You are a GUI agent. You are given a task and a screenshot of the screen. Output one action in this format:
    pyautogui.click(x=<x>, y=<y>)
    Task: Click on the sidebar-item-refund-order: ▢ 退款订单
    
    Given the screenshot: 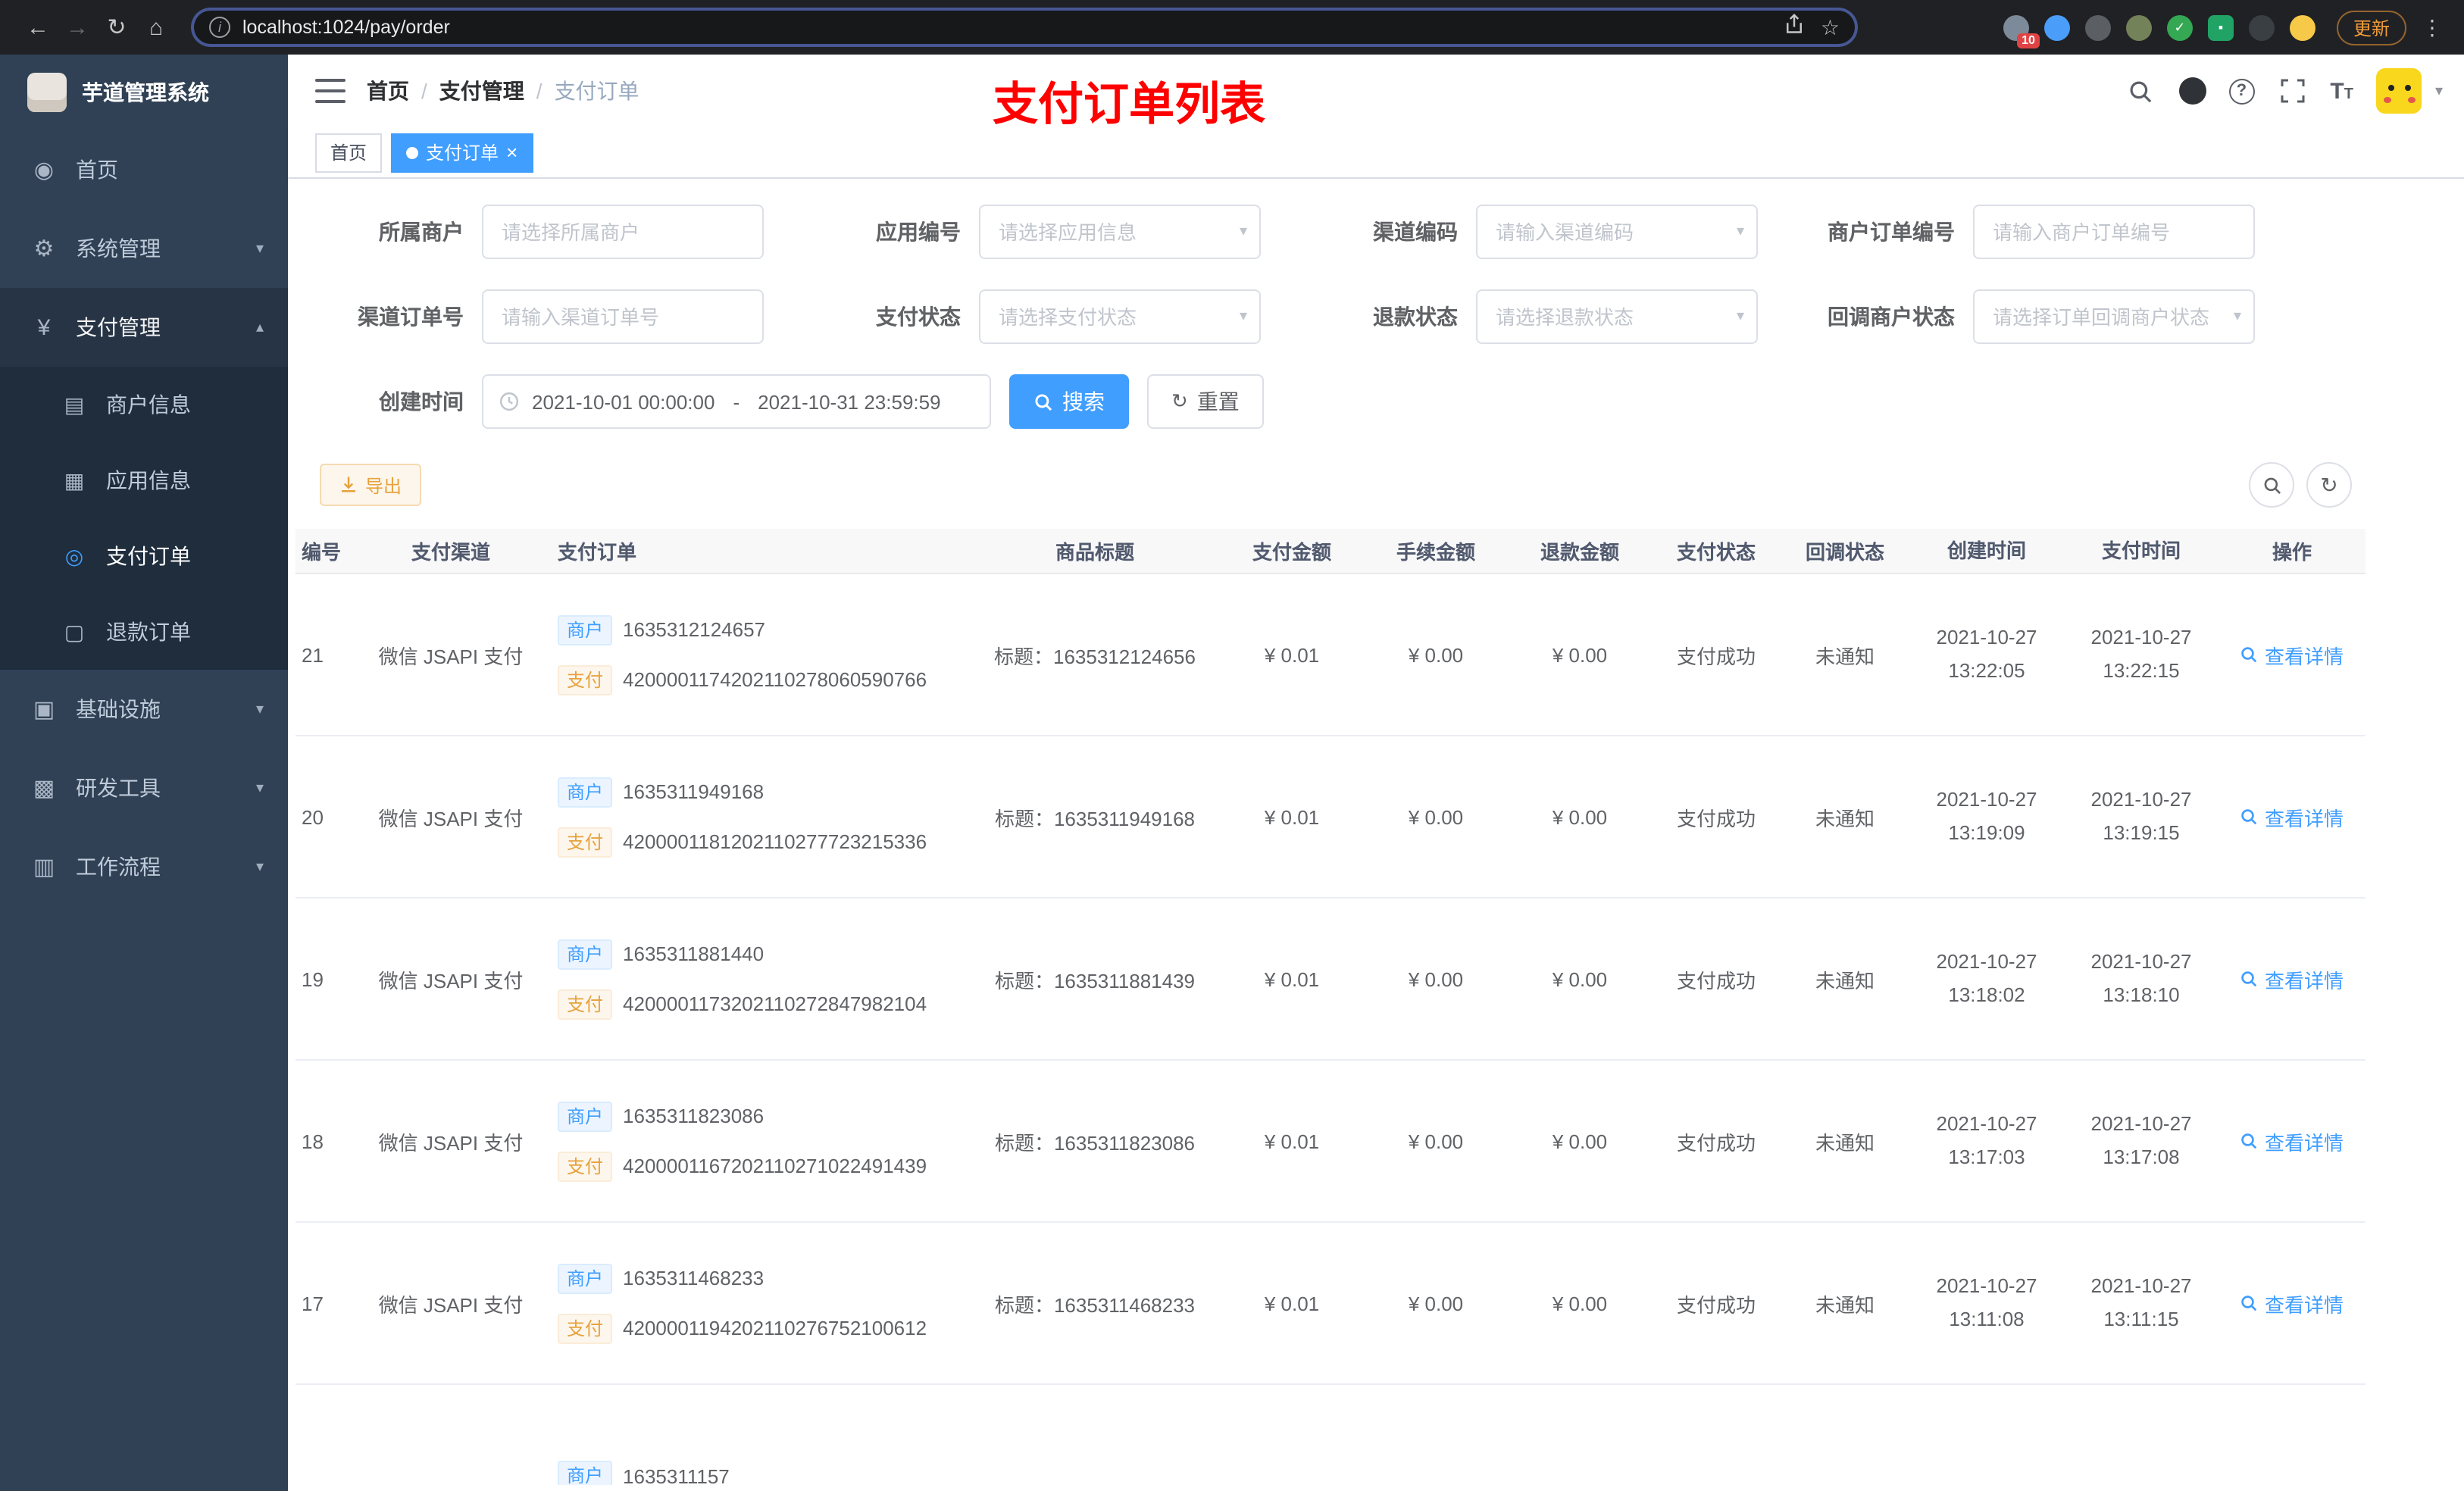 What is the action you would take?
    pyautogui.click(x=144, y=632)
    